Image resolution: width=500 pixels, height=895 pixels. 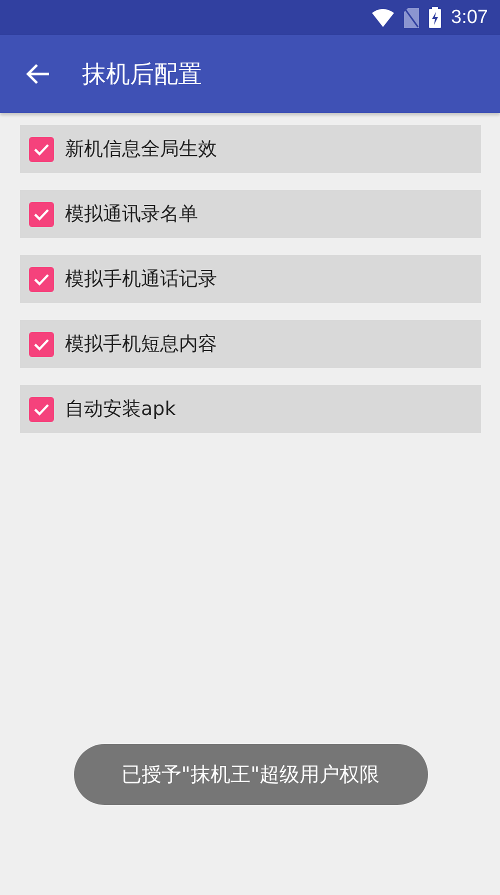 What do you see at coordinates (383, 17) in the screenshot?
I see `wifi-icon` at bounding box center [383, 17].